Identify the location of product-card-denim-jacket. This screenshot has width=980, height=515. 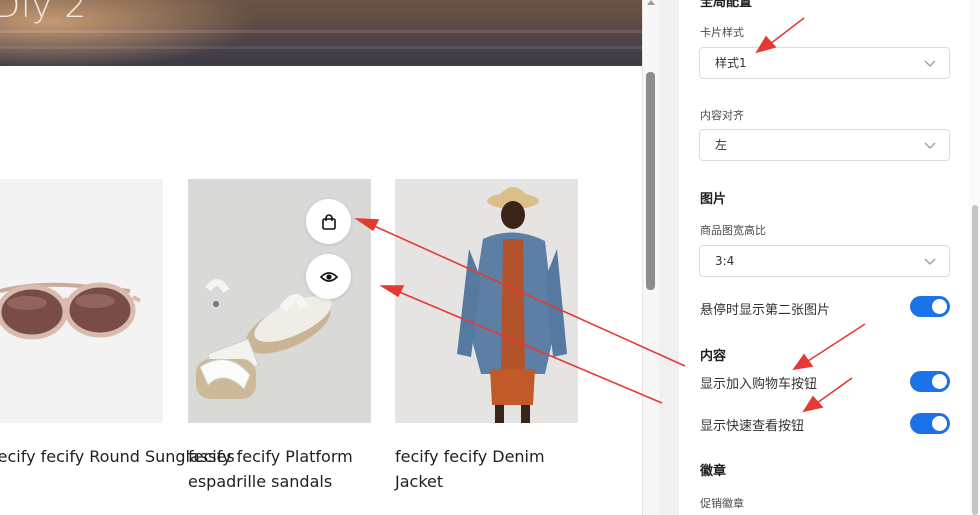
(486, 301).